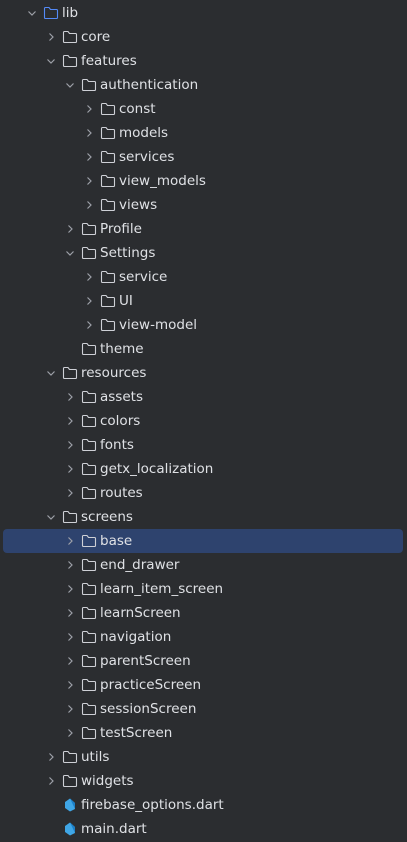 The image size is (407, 842). I want to click on tree-item-label: core, so click(96, 37).